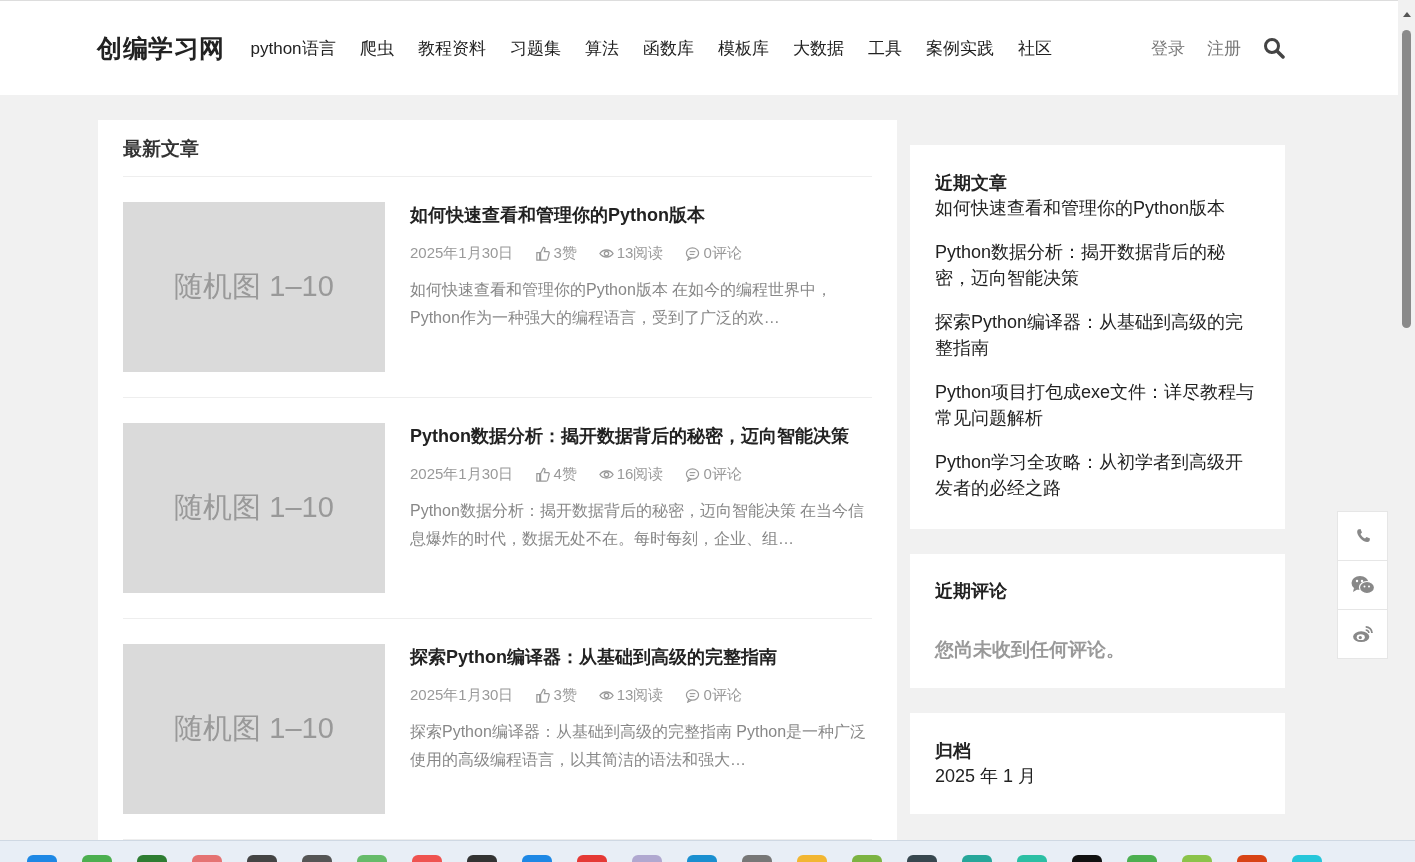  What do you see at coordinates (1362, 536) in the screenshot?
I see `phone-icon` at bounding box center [1362, 536].